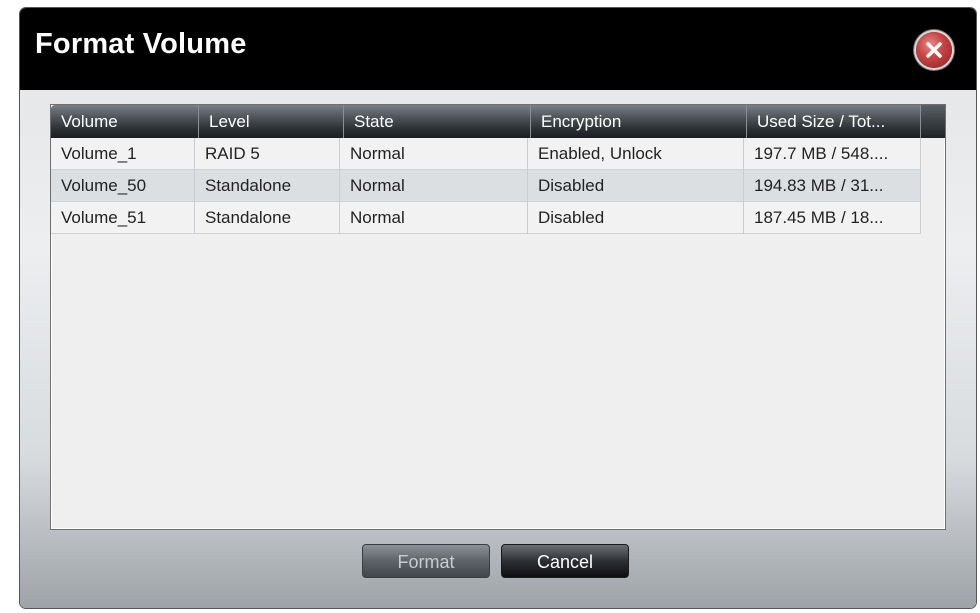 This screenshot has height=613, width=980. Describe the element at coordinates (123, 186) in the screenshot. I see `cell-volume: Volume_50` at that location.